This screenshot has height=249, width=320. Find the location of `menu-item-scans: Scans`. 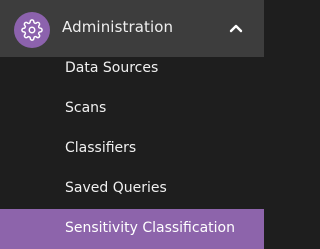

menu-item-scans: Scans is located at coordinates (132, 109).